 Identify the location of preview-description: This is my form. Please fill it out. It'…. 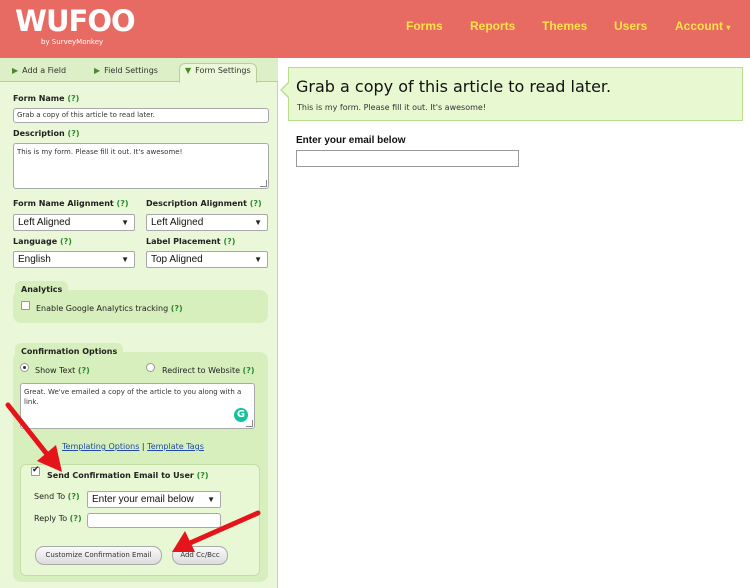
(392, 107).